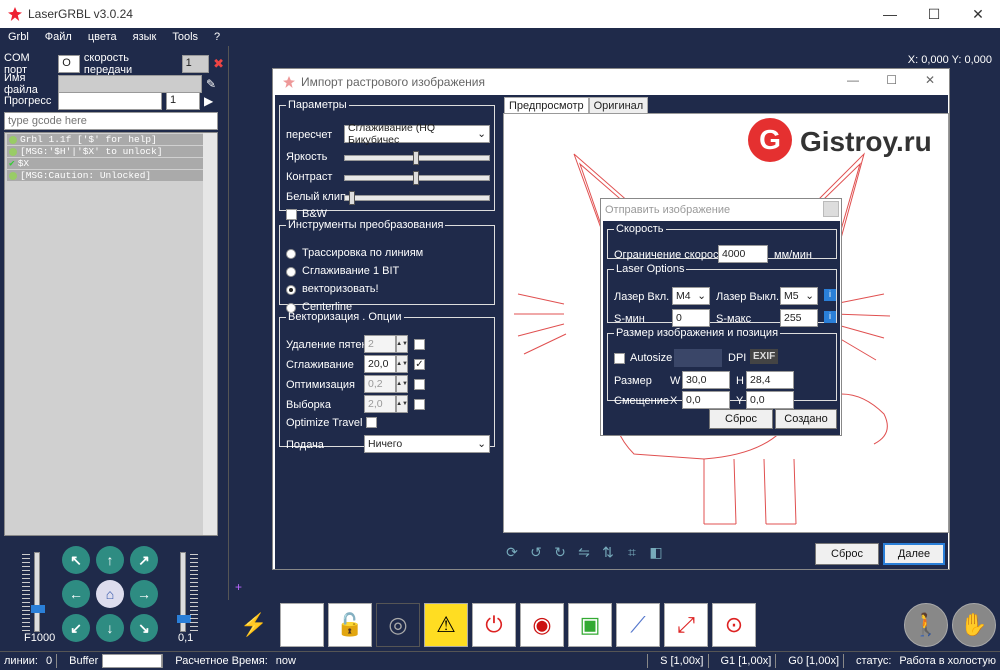 This screenshot has width=1000, height=670. What do you see at coordinates (111, 121) in the screenshot?
I see `gcode-input` at bounding box center [111, 121].